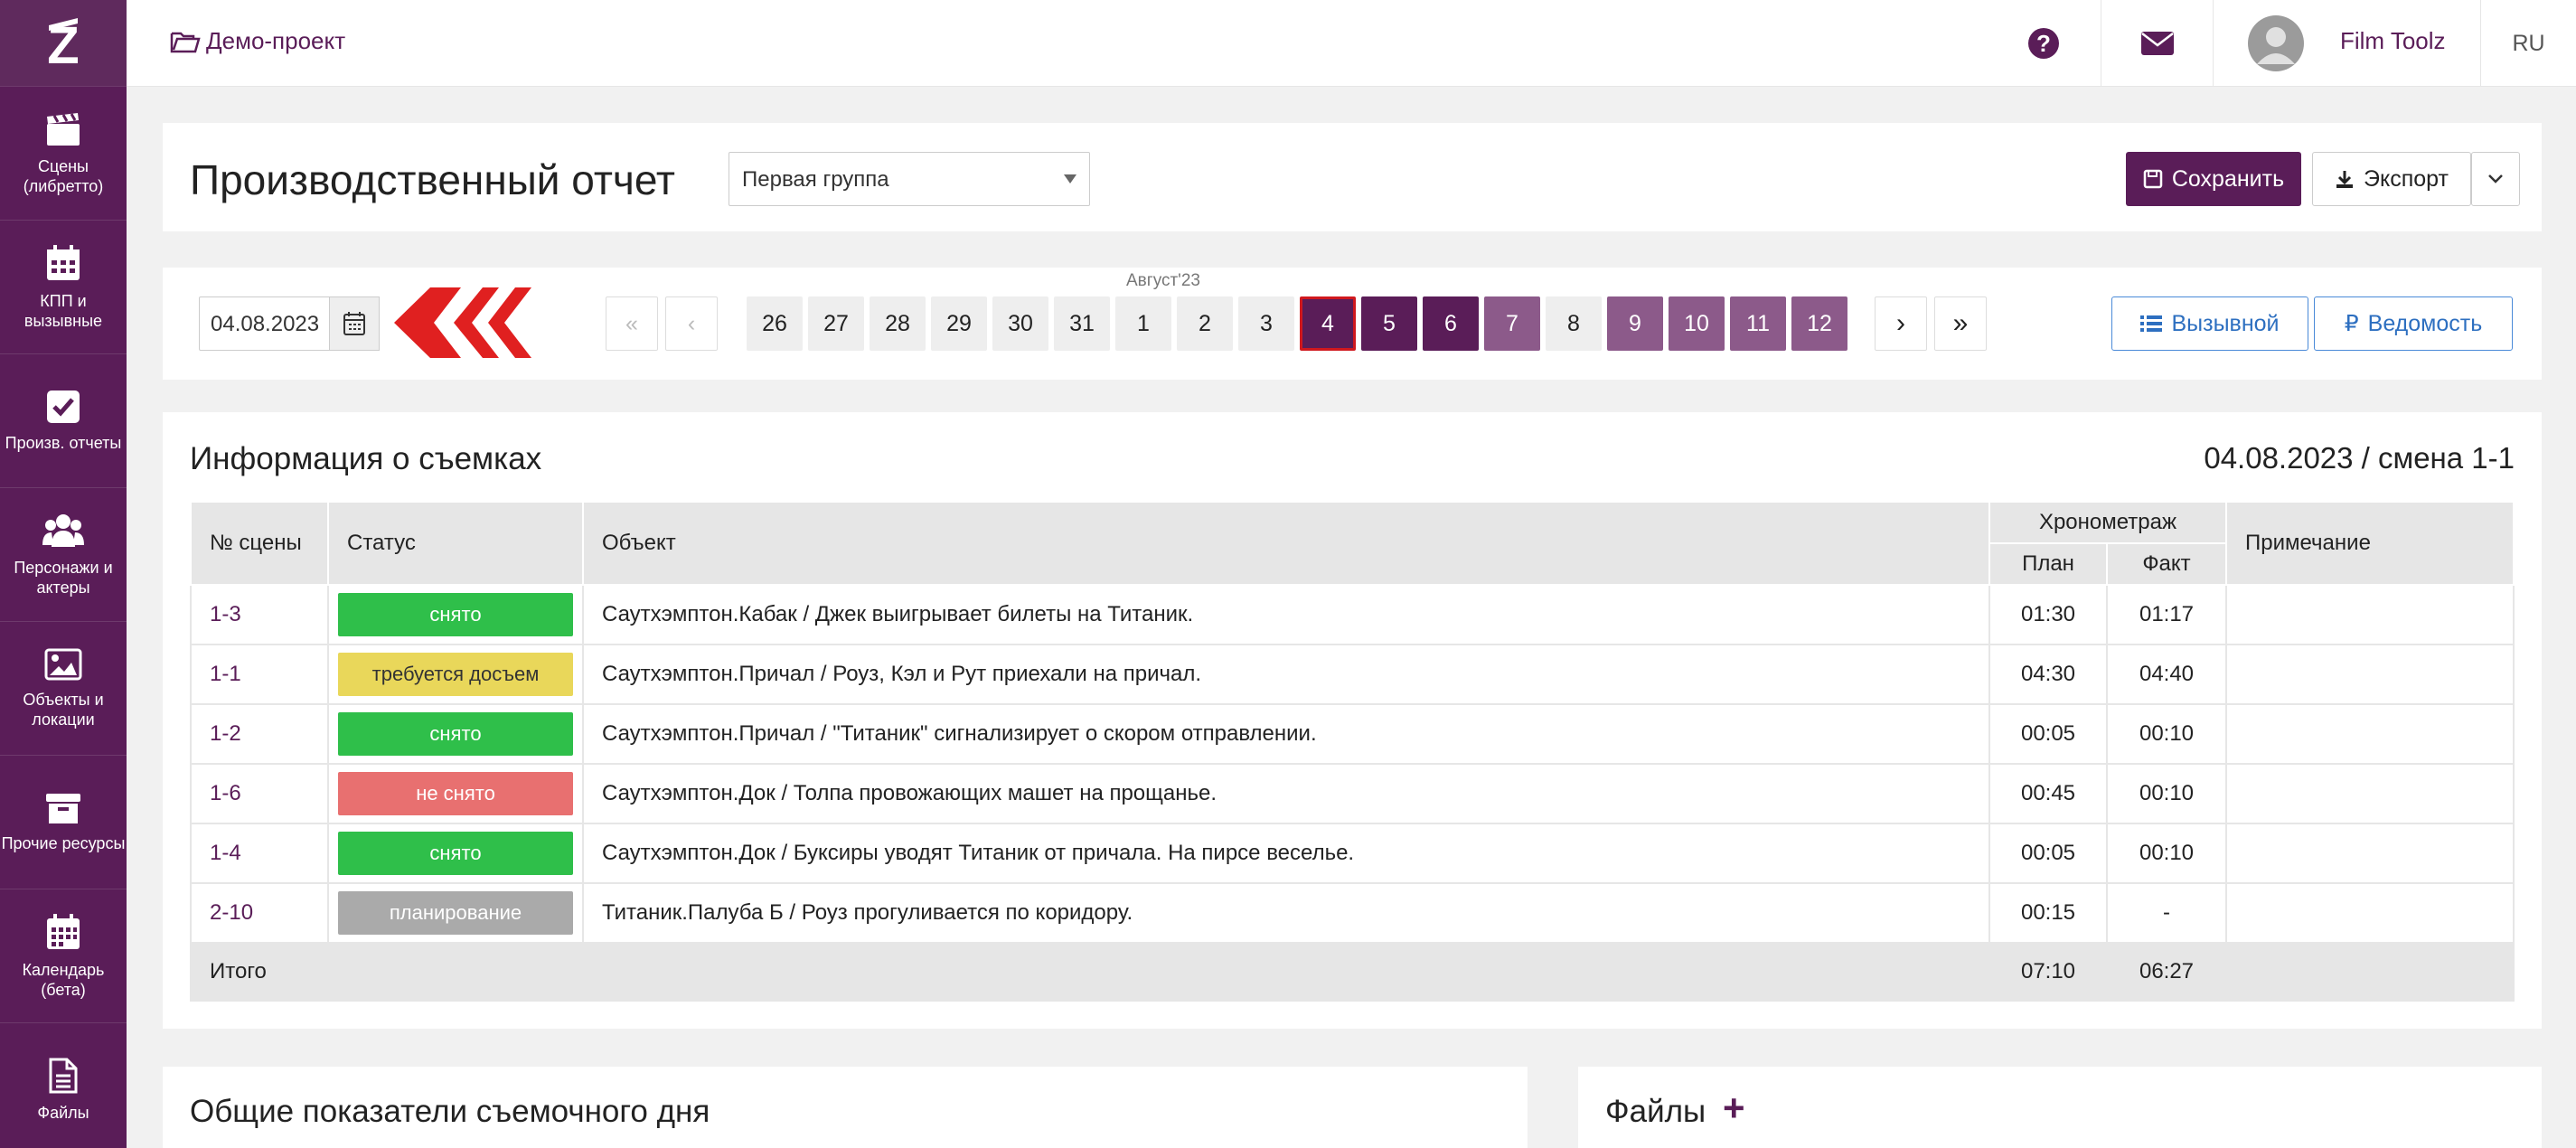 The image size is (2576, 1148). I want to click on scene-link: 1-6, so click(226, 793).